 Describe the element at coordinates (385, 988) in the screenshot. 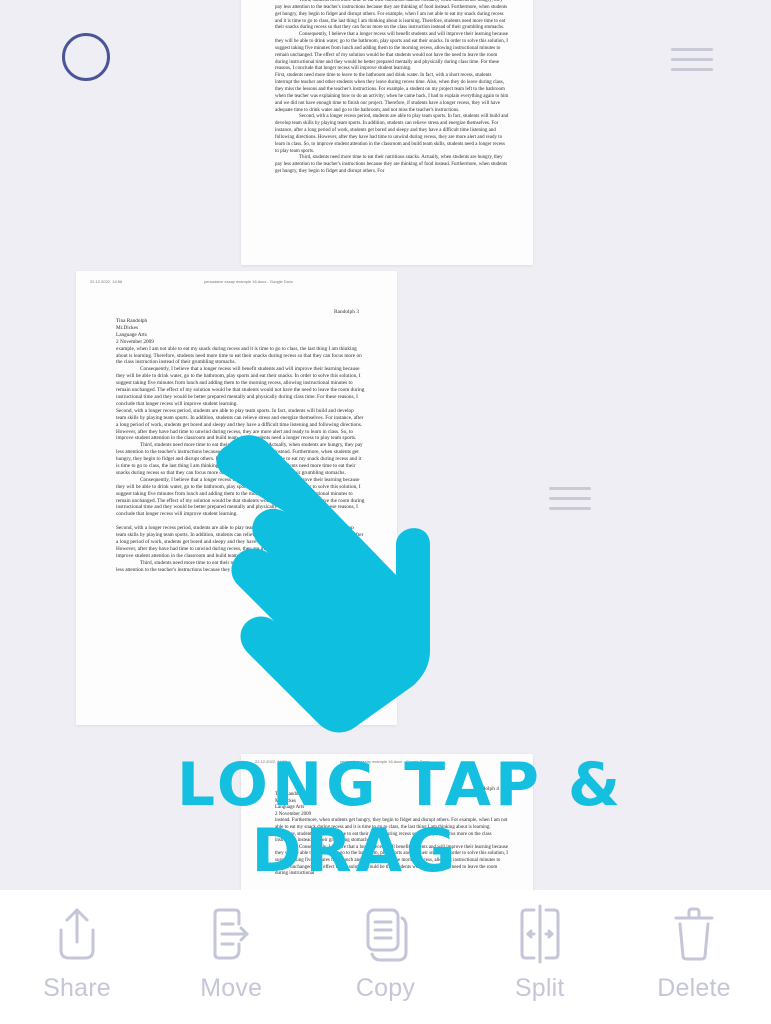

I see `copy-label: Copy` at that location.